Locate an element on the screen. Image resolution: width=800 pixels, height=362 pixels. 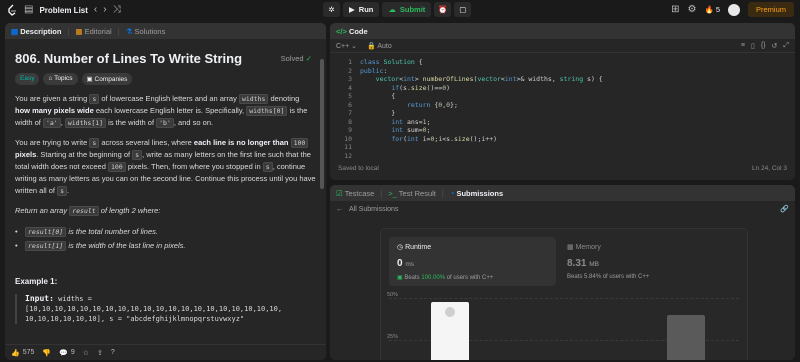
chart-gridline is located at coordinates (564, 298).